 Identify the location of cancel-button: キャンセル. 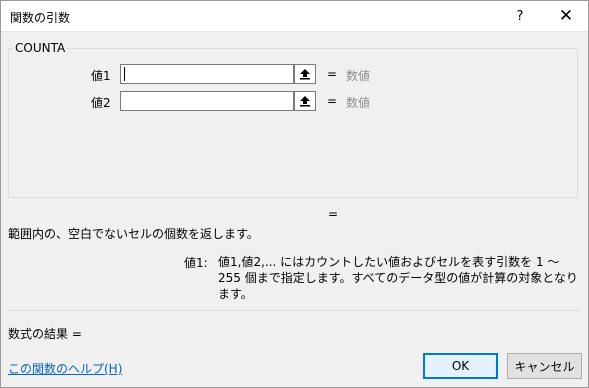
(544, 366).